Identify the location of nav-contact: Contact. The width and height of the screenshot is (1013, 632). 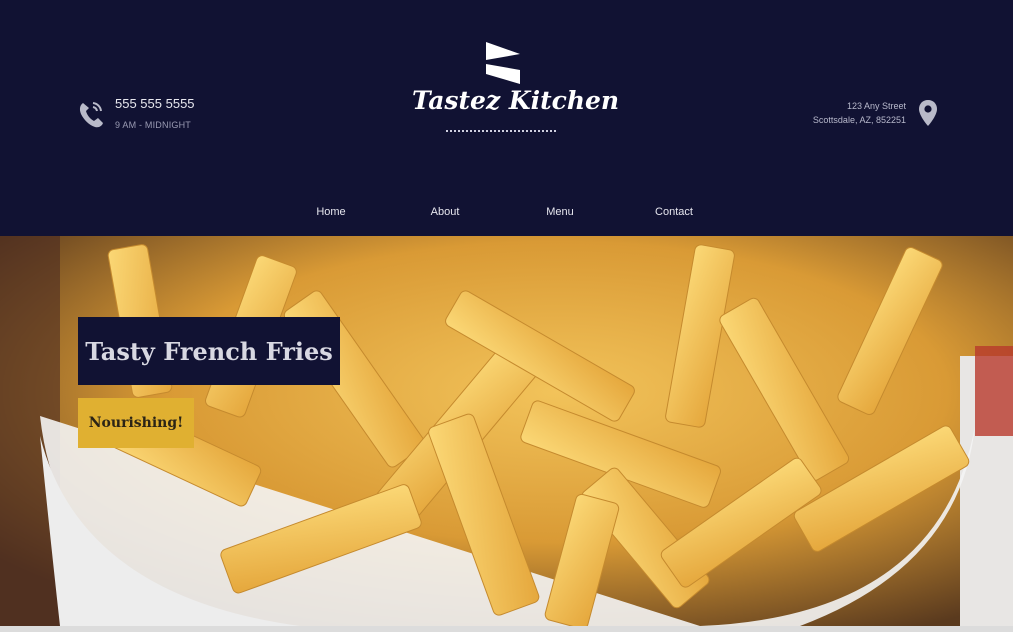
(674, 212).